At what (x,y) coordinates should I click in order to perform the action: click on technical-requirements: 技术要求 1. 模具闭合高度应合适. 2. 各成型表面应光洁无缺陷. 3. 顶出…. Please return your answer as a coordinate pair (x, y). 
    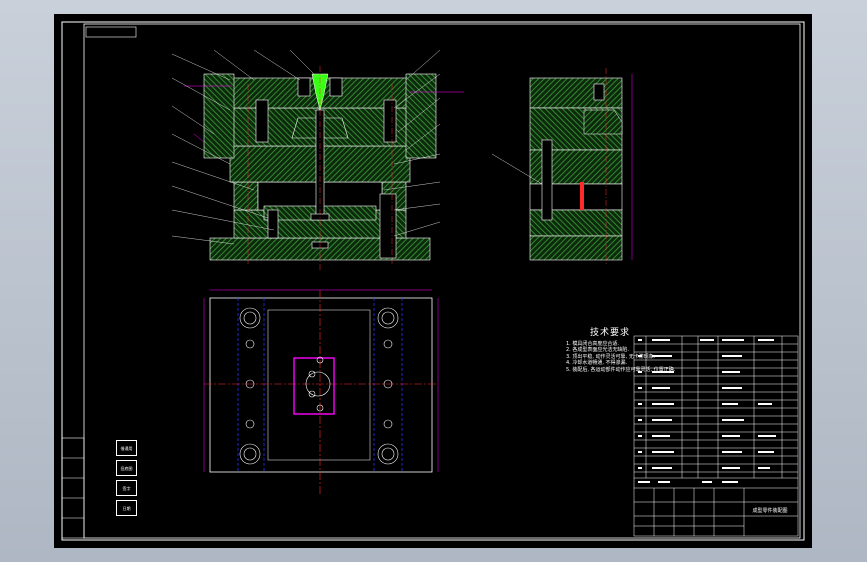
    Looking at the image, I should click on (621, 350).